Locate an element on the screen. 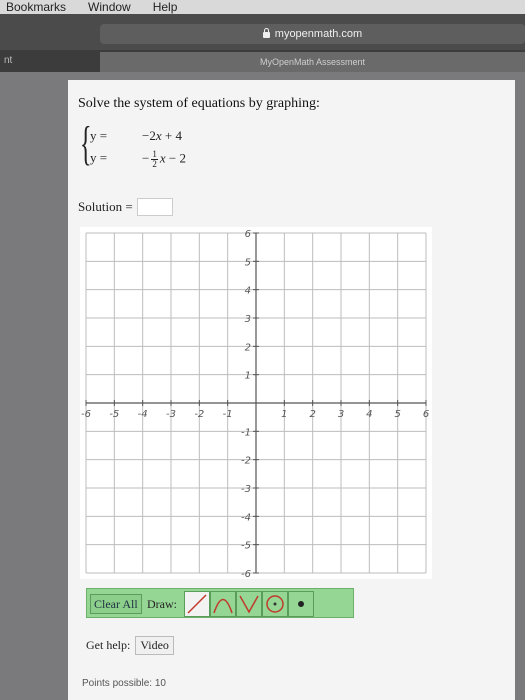  parabola-tool-button is located at coordinates (223, 604).